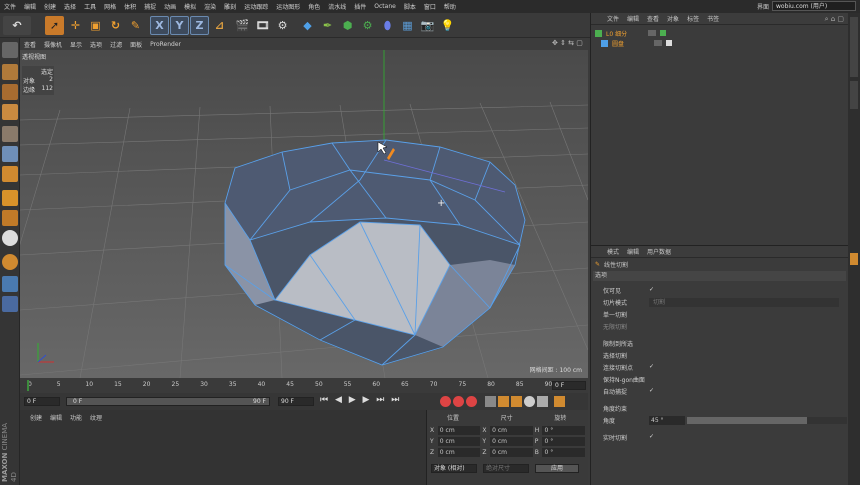 This screenshot has height=485, width=860. Describe the element at coordinates (135, 25) in the screenshot. I see `brush-tool-icon: ✎` at that location.